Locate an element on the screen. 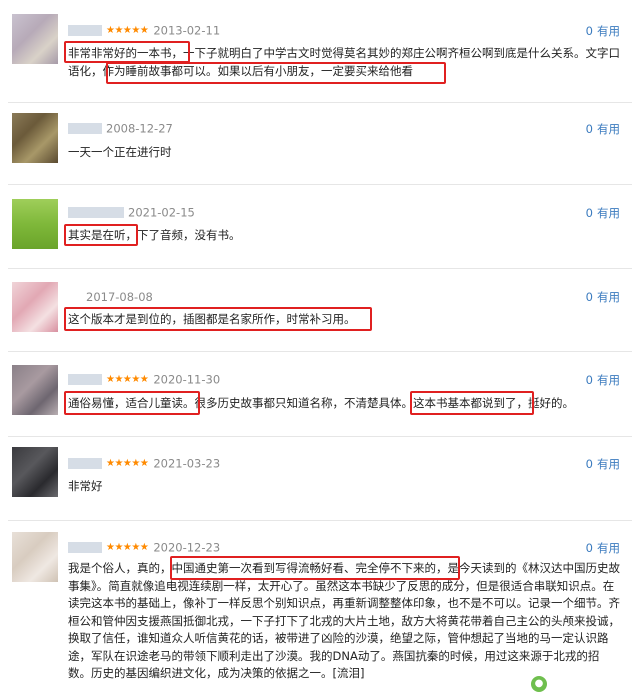 Image resolution: width=640 pixels, height=698 pixels. review-meta: ★★★★★ 2021-03-23 is located at coordinates (144, 463).